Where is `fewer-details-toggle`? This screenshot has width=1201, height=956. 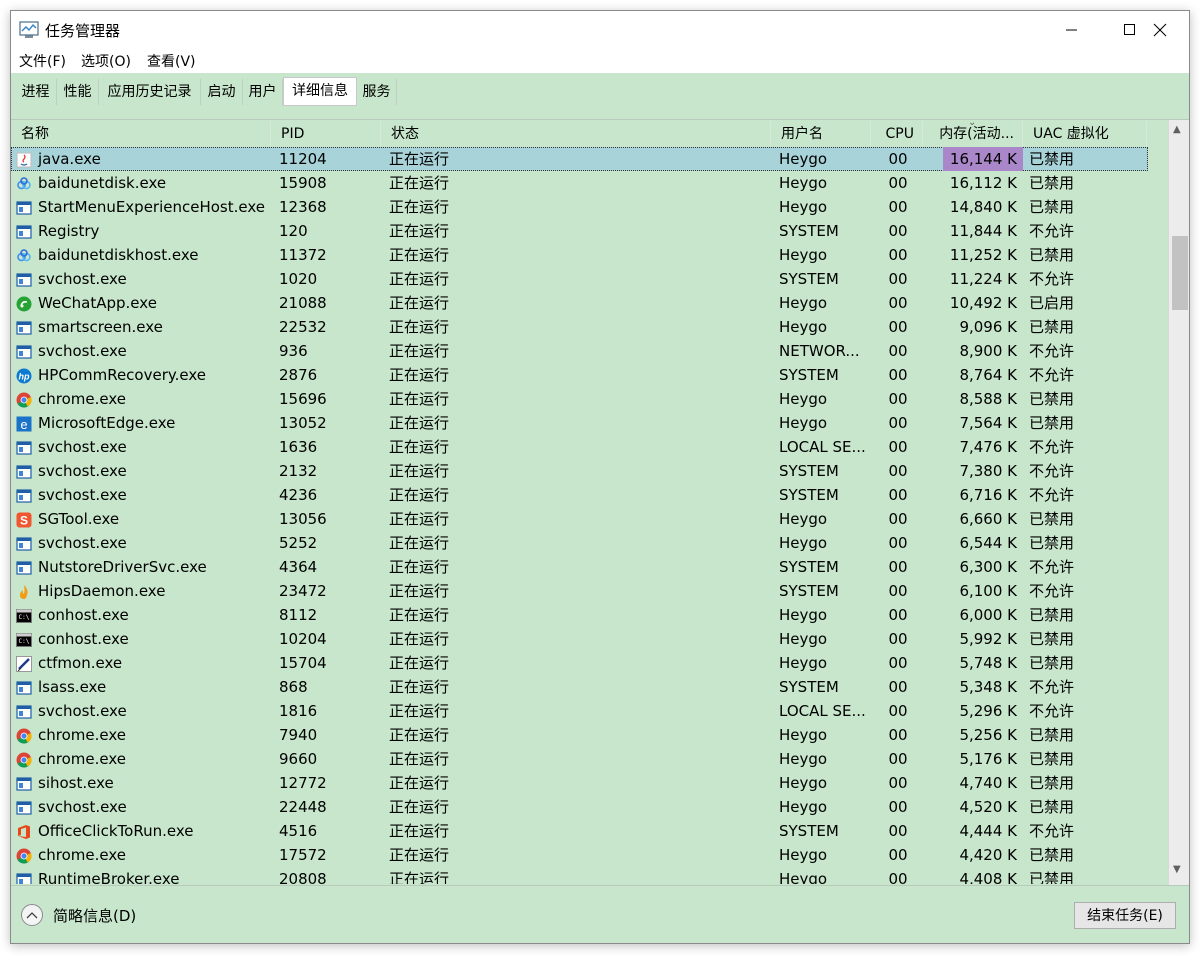
fewer-details-toggle is located at coordinates (32, 915).